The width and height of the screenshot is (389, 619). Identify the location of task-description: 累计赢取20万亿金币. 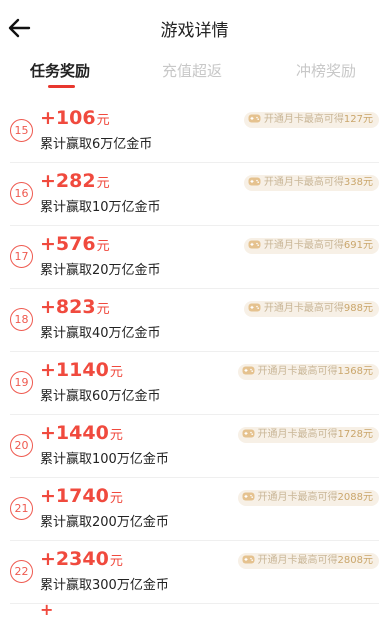
(100, 270).